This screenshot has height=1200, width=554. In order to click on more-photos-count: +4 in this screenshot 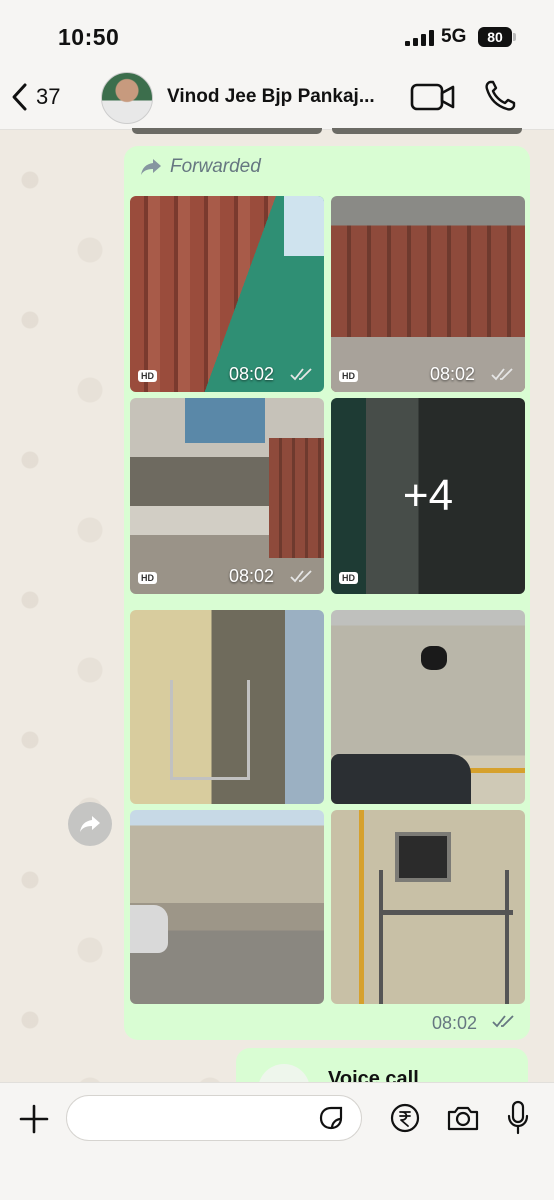, I will do `click(428, 496)`.